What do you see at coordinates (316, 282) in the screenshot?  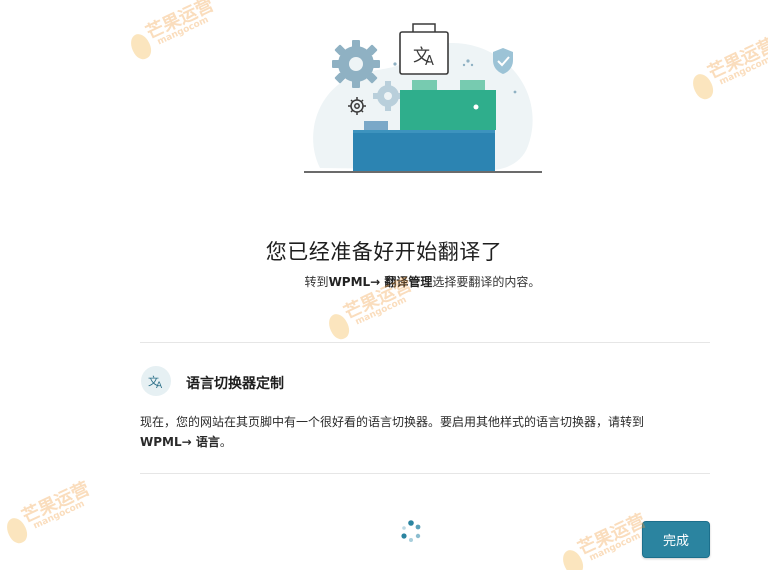 I see `subtitle-prefix: 转到` at bounding box center [316, 282].